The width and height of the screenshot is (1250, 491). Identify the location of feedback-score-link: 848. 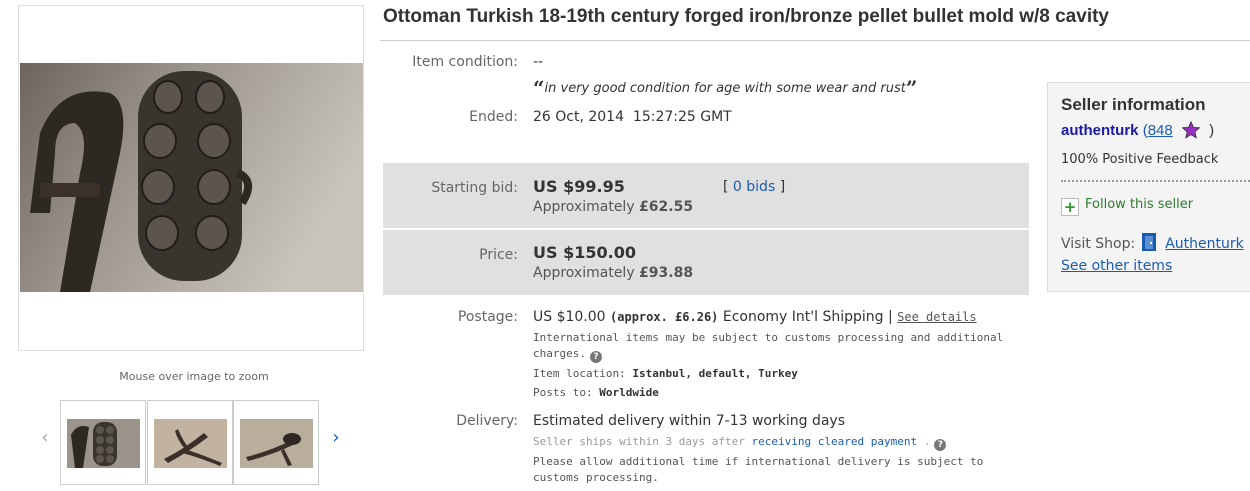
(1160, 130).